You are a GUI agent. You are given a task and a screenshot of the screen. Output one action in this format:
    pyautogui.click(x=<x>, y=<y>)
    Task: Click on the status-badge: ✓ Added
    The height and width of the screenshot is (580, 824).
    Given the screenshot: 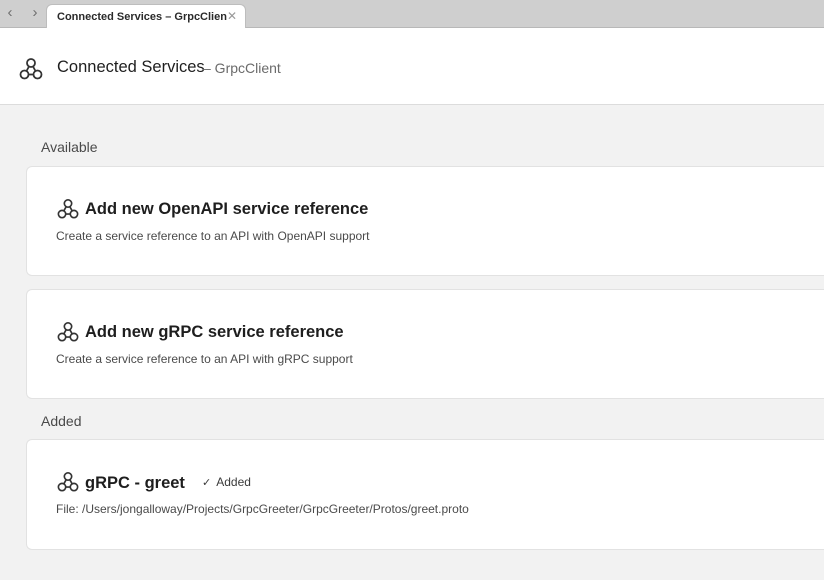 What is the action you would take?
    pyautogui.click(x=226, y=482)
    